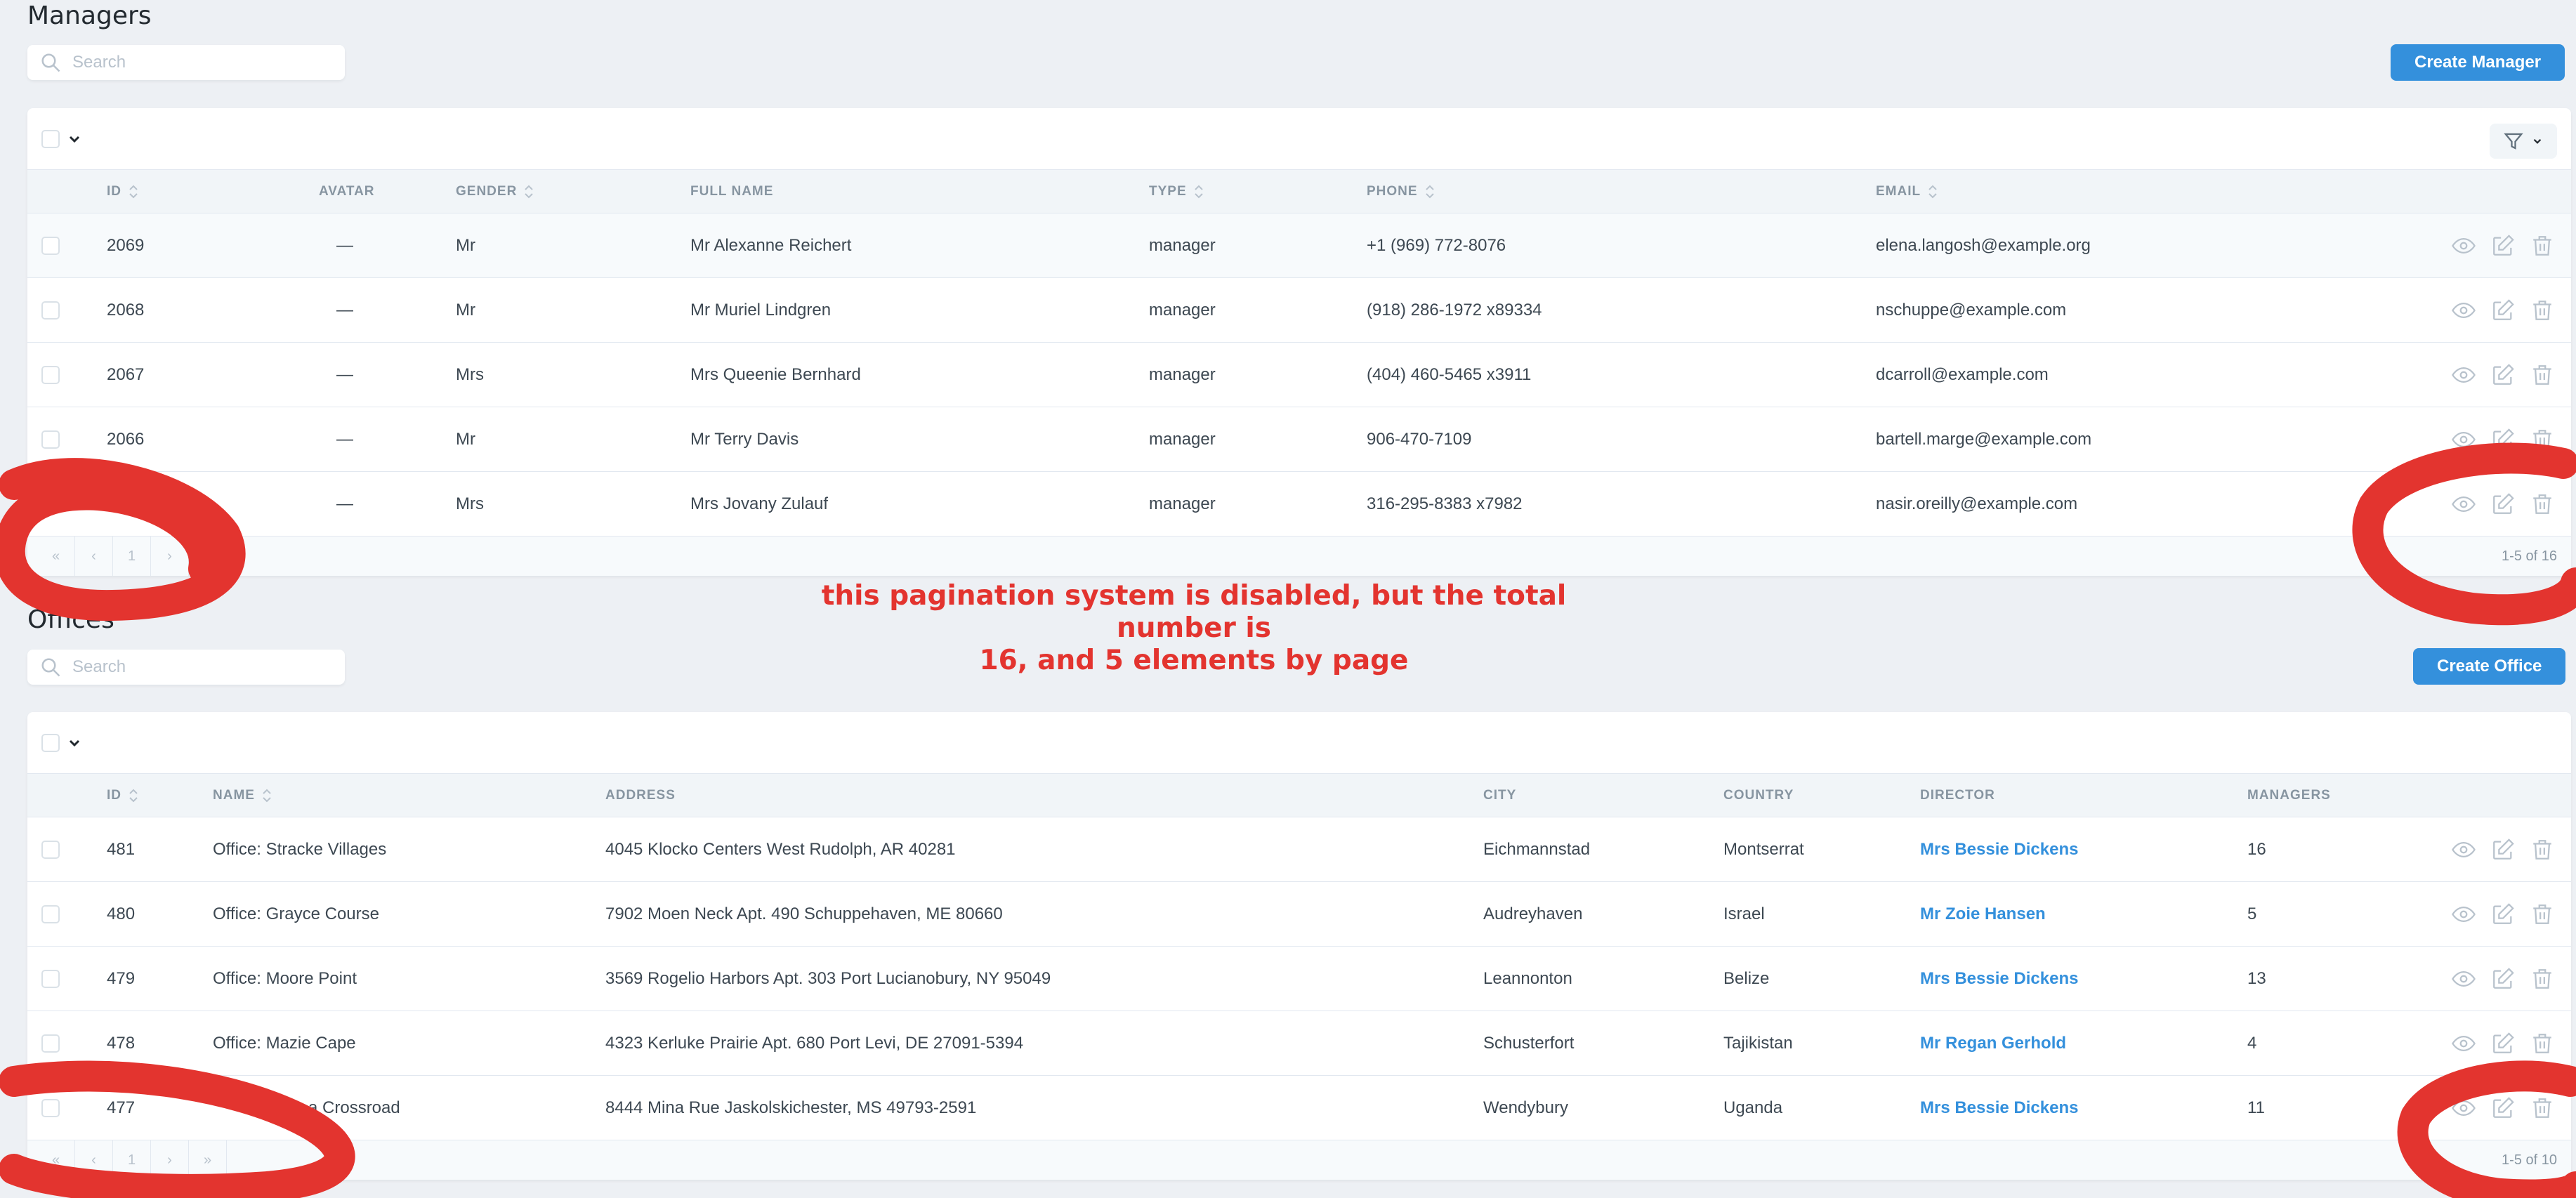  I want to click on filter-button, so click(2523, 142).